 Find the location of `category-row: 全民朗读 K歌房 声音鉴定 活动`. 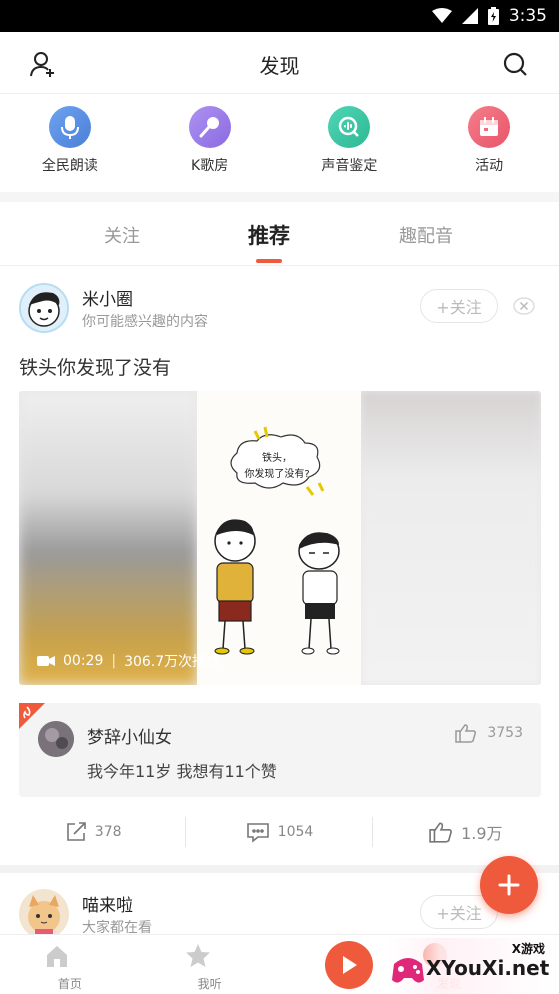

category-row: 全民朗读 K歌房 声音鉴定 活动 is located at coordinates (279, 143).